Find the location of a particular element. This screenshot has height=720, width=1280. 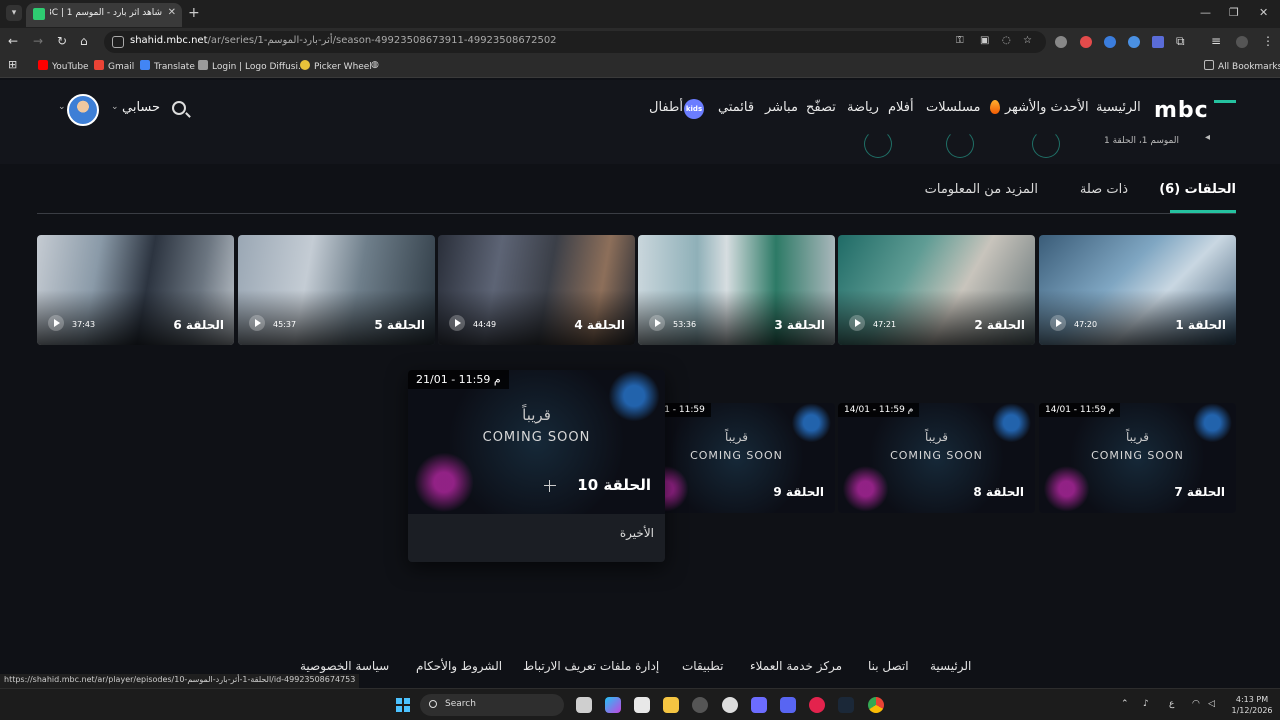

nav-latest: الأحدث والأشهر is located at coordinates (1047, 107).